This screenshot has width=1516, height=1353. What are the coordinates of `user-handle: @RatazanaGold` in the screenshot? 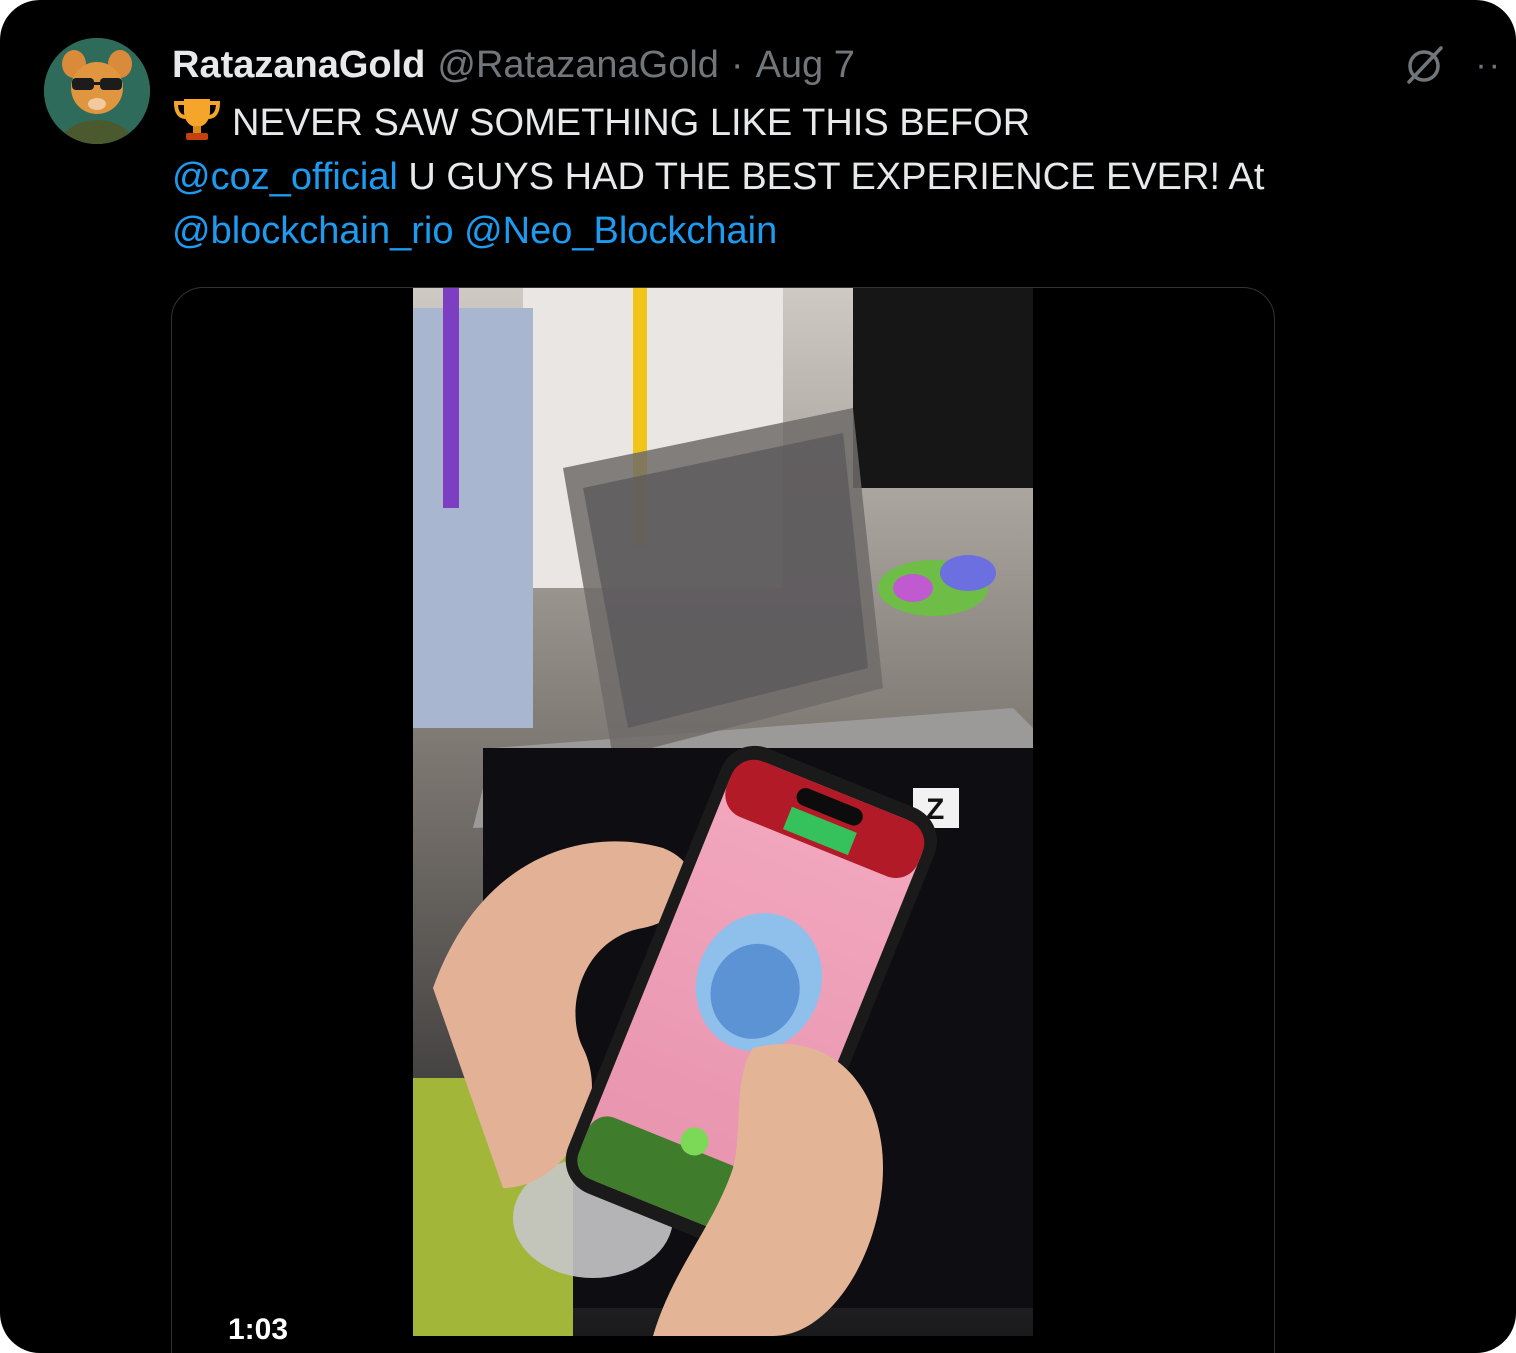 It's located at (578, 65).